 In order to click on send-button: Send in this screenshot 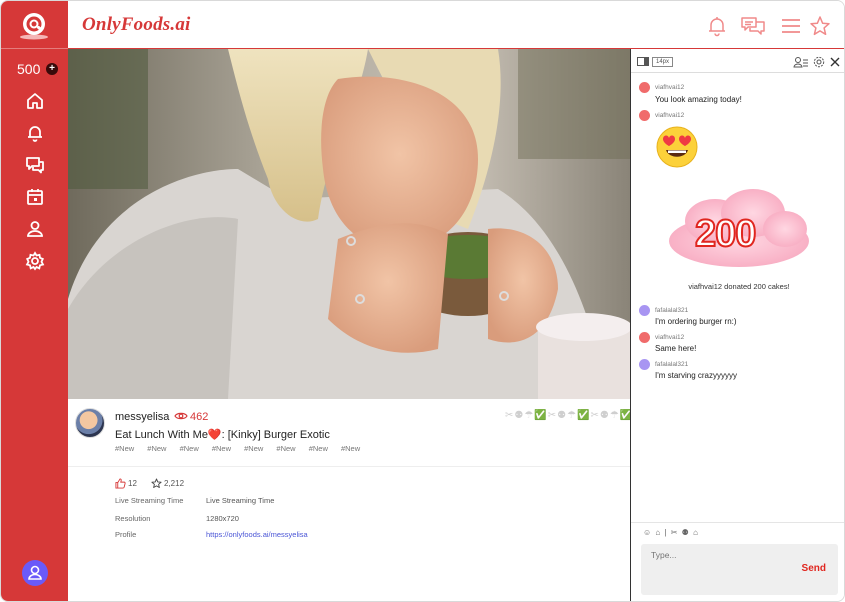, I will do `click(814, 568)`.